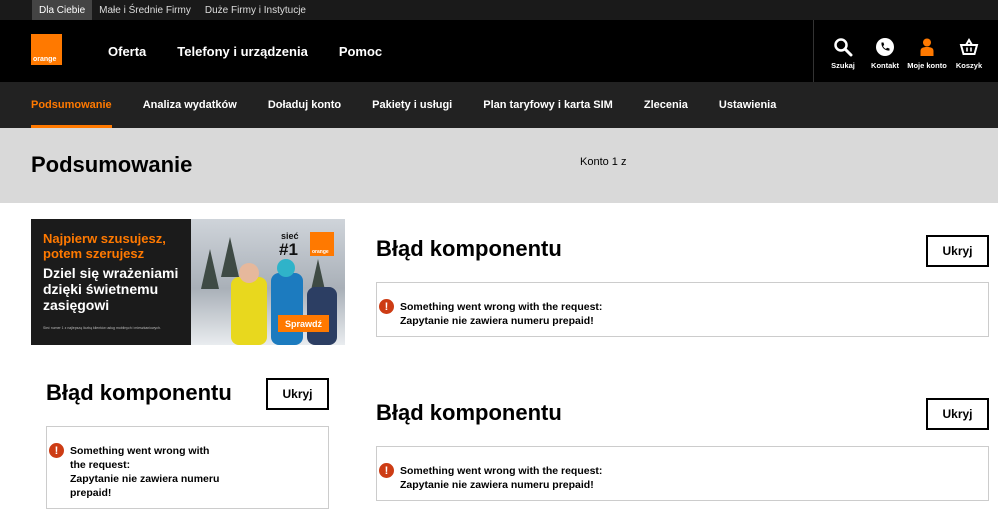  What do you see at coordinates (885, 47) in the screenshot?
I see `phone-icon` at bounding box center [885, 47].